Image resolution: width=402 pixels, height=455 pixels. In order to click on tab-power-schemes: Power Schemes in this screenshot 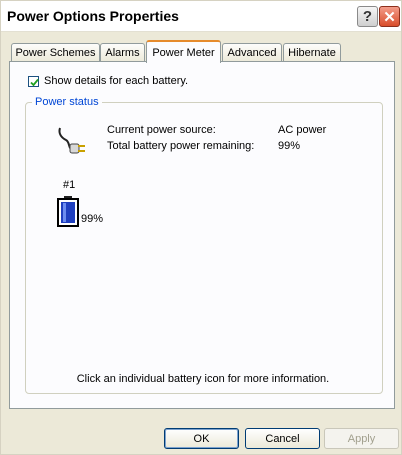, I will do `click(55, 52)`.